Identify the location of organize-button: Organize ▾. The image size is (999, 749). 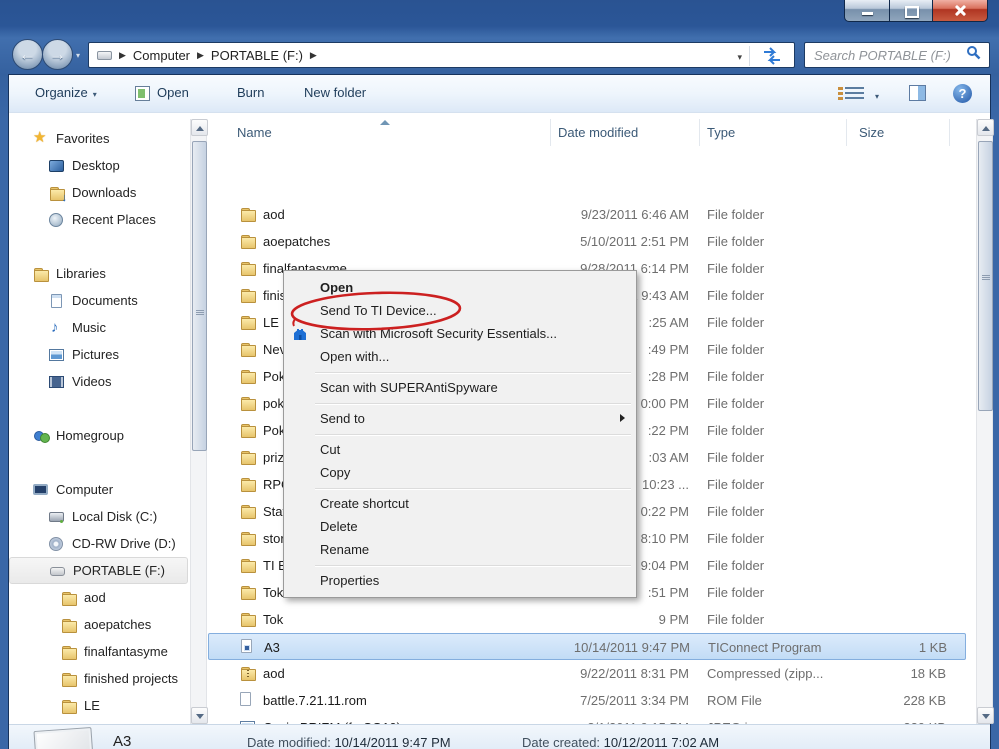
(66, 92).